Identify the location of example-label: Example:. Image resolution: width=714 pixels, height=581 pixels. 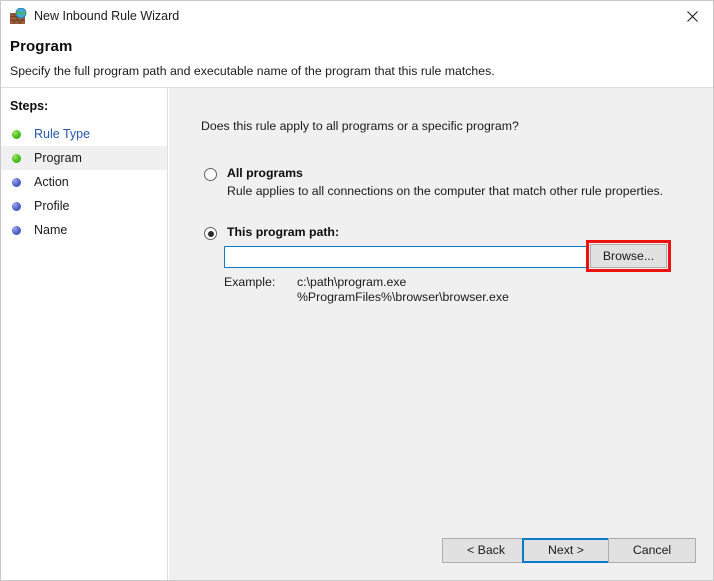
(250, 282).